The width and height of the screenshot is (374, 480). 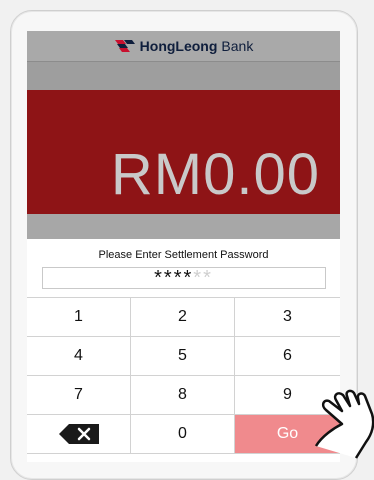 I want to click on key-7: 7, so click(x=79, y=395).